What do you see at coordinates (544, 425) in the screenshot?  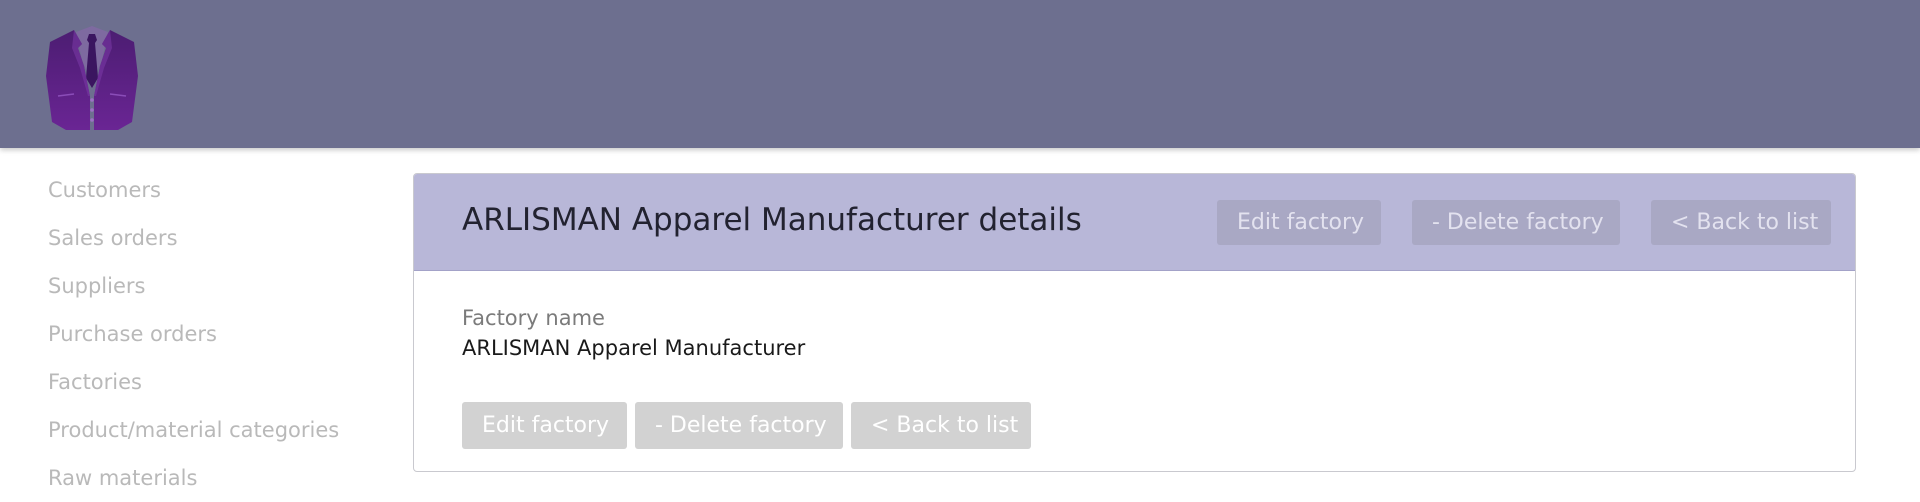 I see `edit-factory-button: Edit factory` at bounding box center [544, 425].